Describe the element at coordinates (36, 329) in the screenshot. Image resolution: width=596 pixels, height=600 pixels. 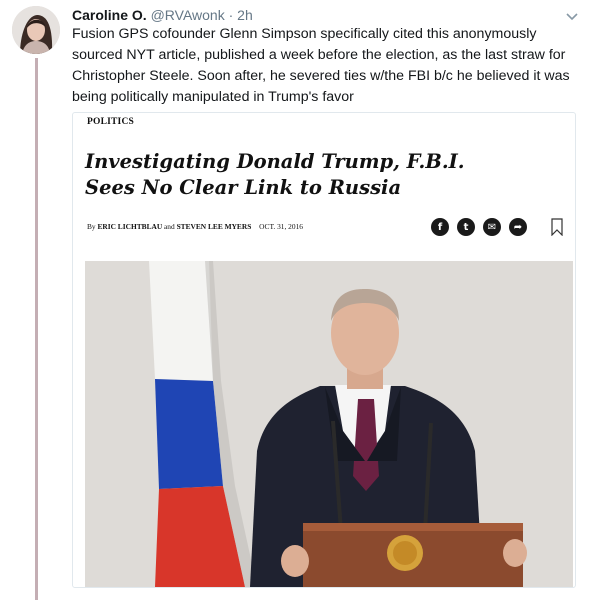
I see `thread-line` at that location.